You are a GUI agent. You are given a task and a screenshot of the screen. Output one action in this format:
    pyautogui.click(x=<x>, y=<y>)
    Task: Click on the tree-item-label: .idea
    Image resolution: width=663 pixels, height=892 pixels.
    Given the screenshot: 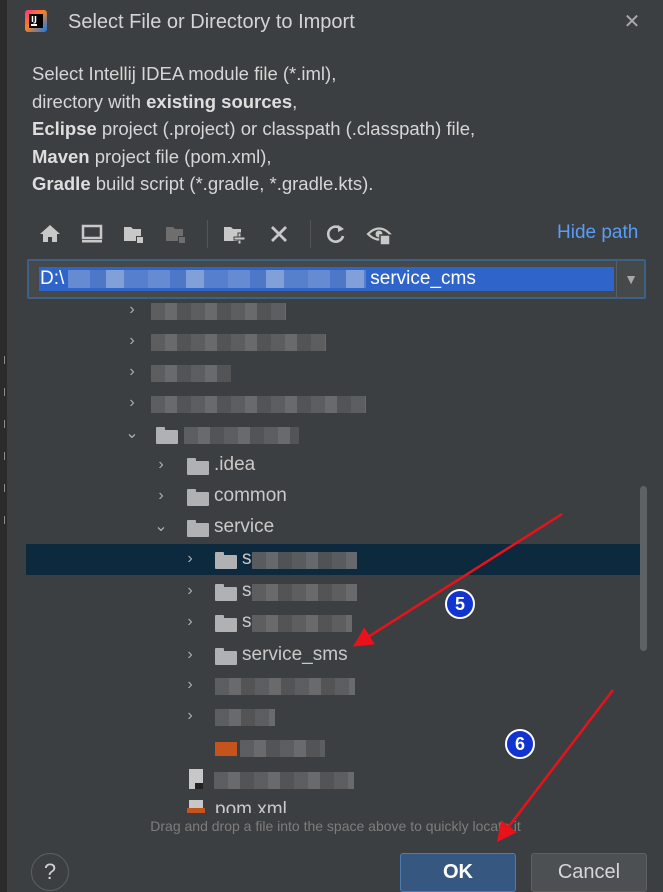 What is the action you would take?
    pyautogui.click(x=235, y=464)
    